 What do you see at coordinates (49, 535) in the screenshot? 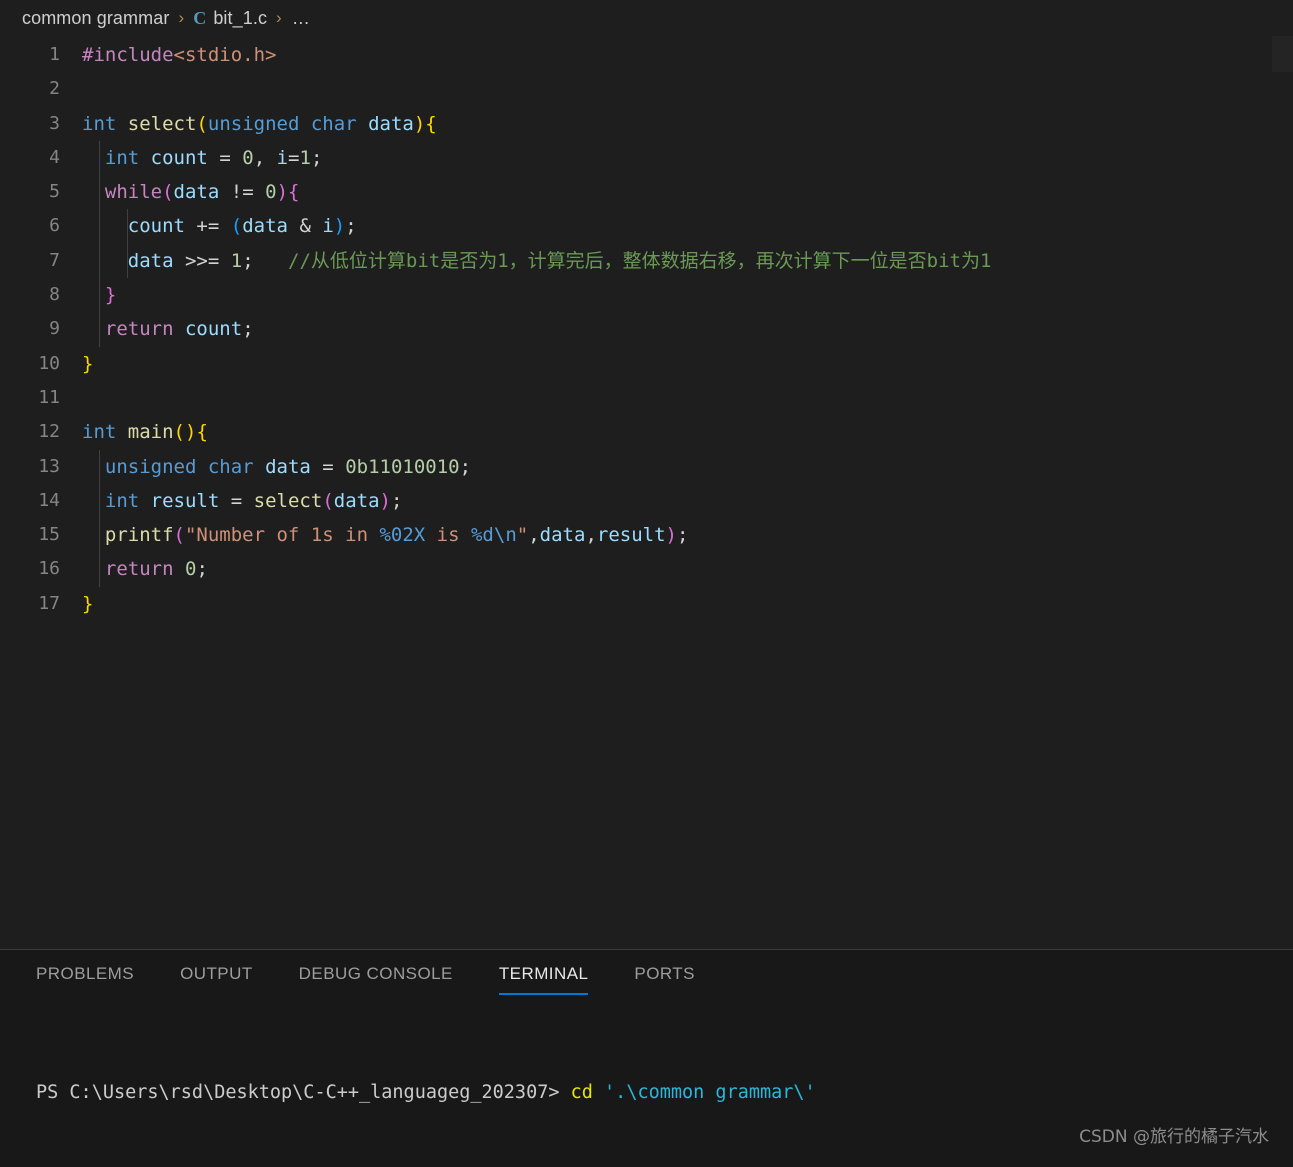
I see `line-number: 15` at bounding box center [49, 535].